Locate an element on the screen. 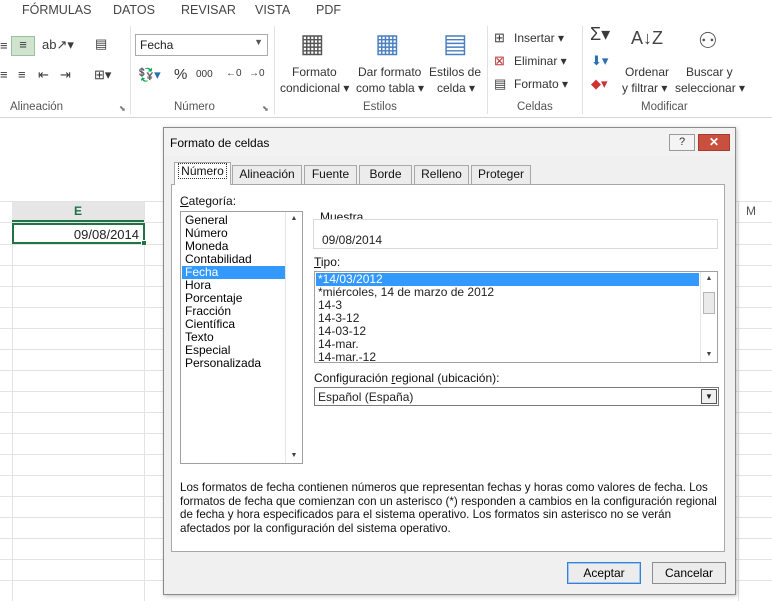 The width and height of the screenshot is (772, 601). align-right-icon: ≡ is located at coordinates (4, 46).